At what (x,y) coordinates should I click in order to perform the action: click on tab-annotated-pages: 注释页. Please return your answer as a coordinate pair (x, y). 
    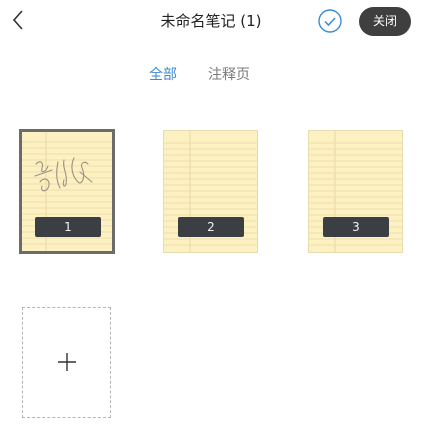
    Looking at the image, I should click on (229, 74).